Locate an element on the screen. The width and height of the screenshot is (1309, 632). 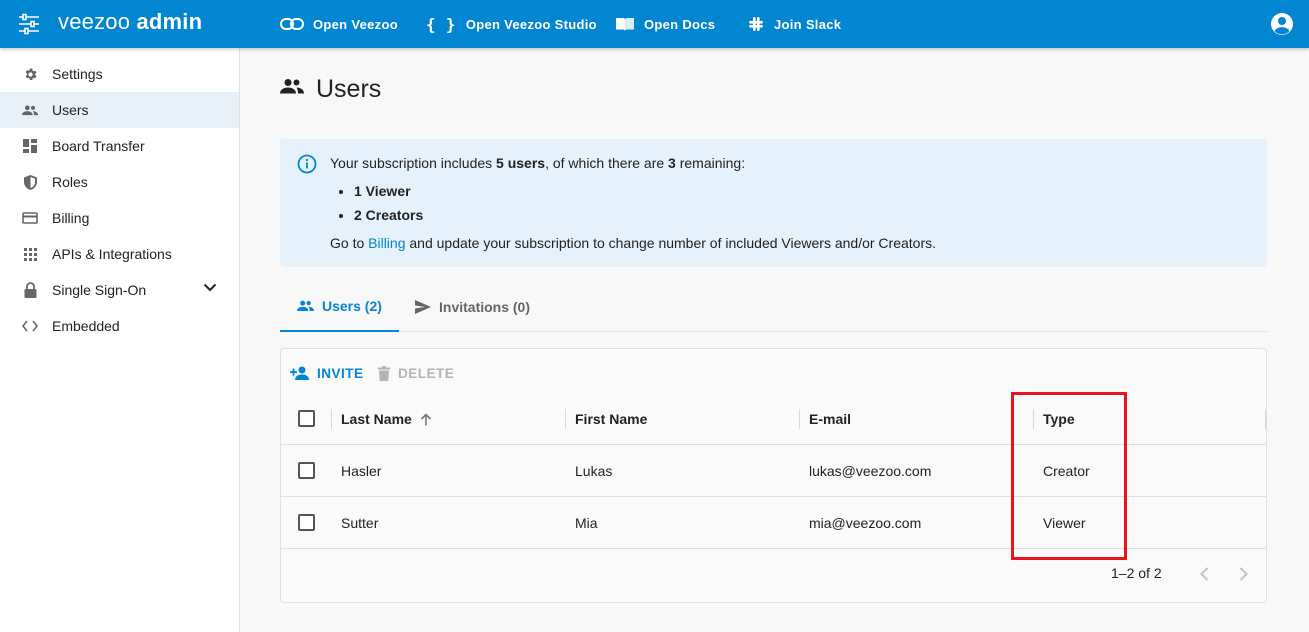
billing-link: Billing is located at coordinates (386, 243).